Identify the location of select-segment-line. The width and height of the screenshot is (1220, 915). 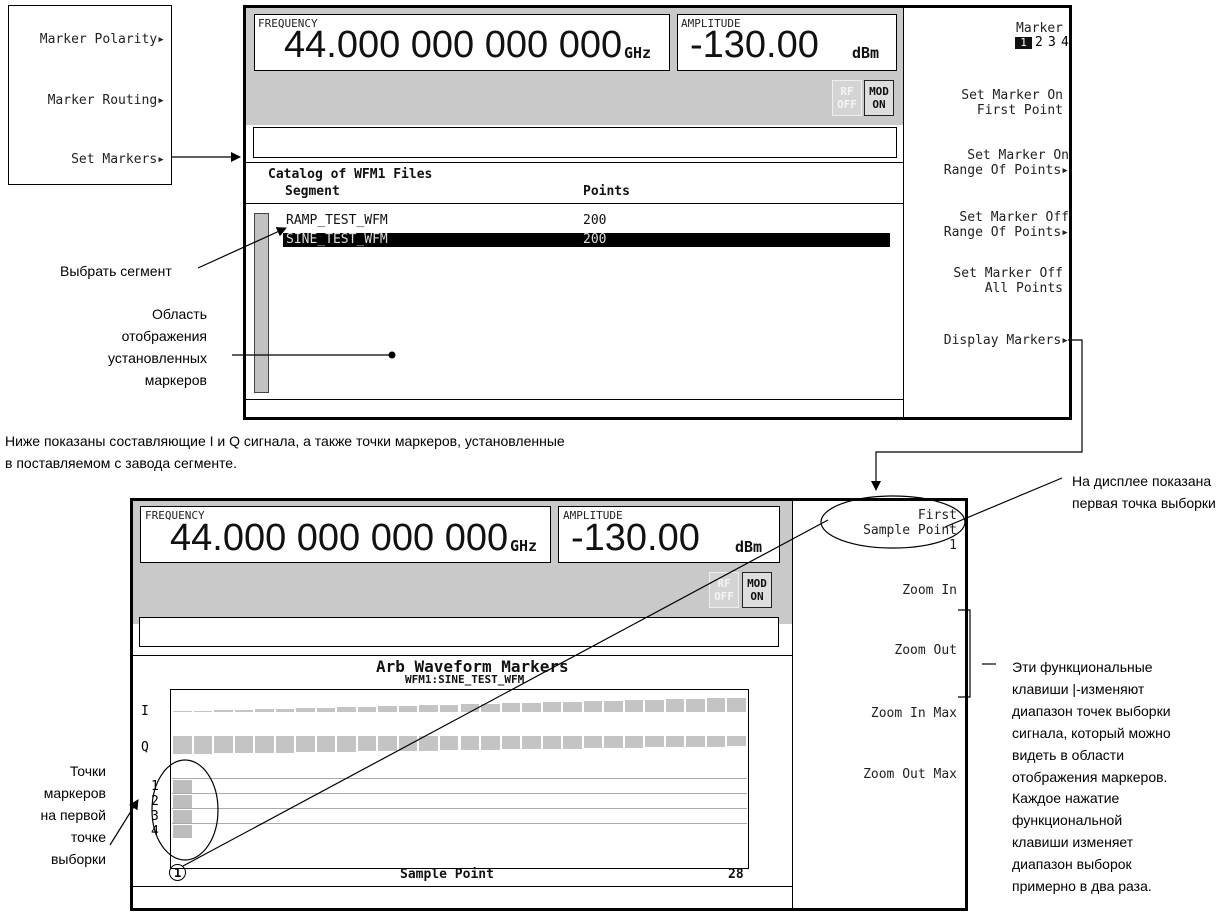
(242, 248).